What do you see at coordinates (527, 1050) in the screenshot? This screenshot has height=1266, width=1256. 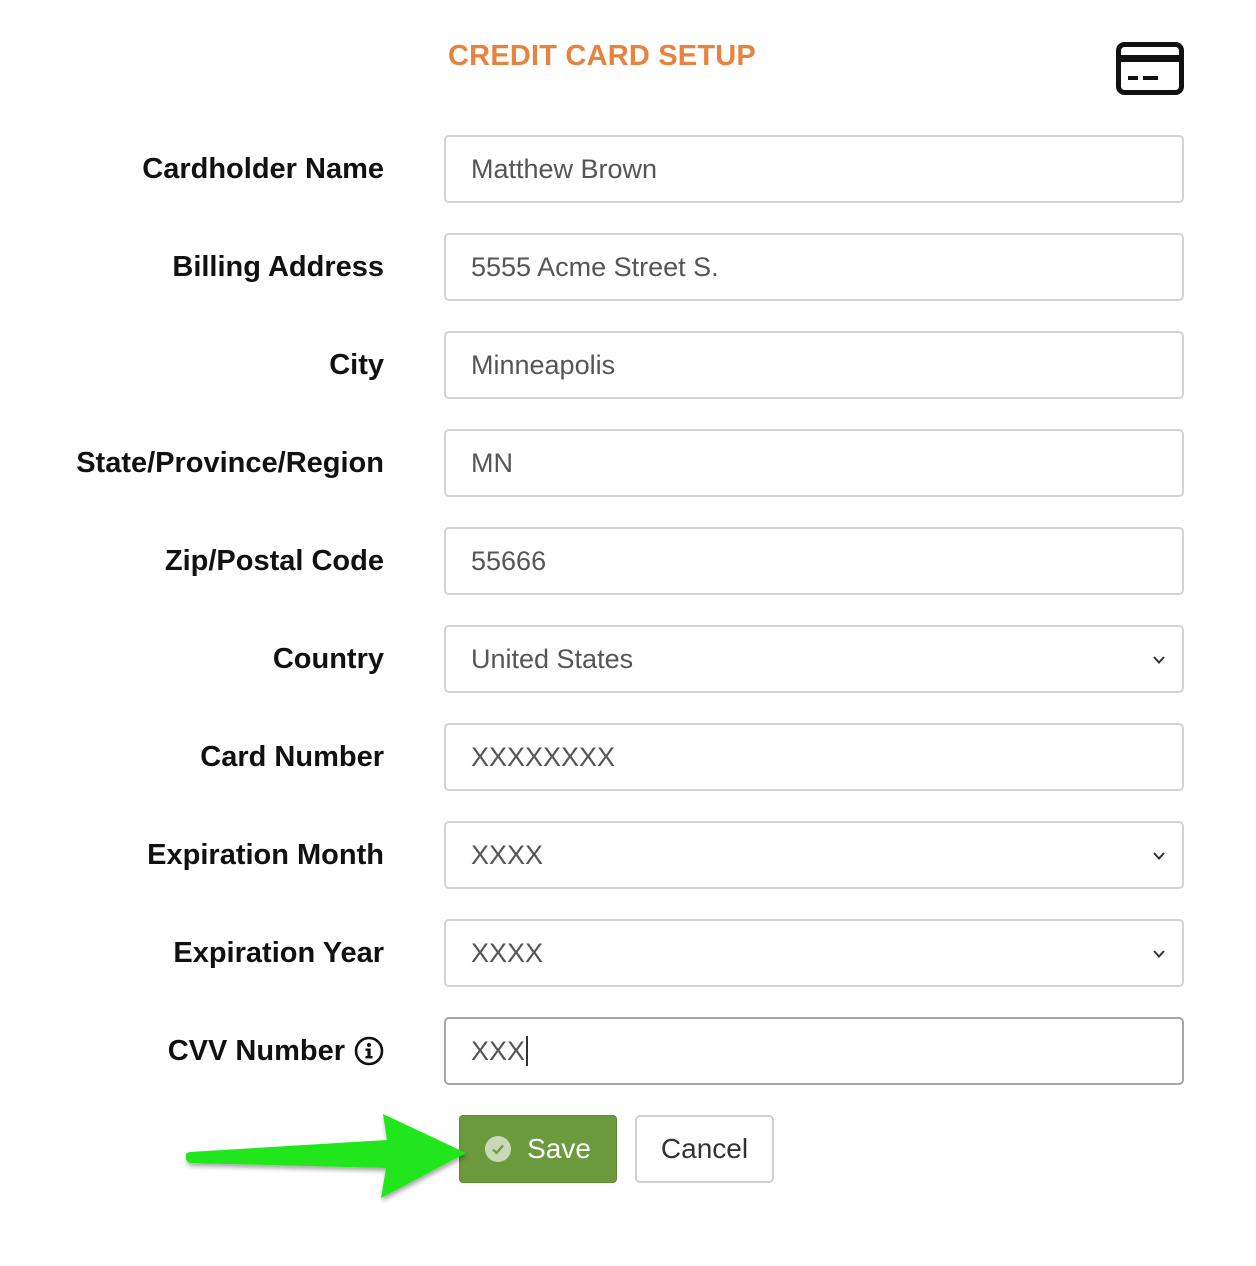 I see `text-cursor` at bounding box center [527, 1050].